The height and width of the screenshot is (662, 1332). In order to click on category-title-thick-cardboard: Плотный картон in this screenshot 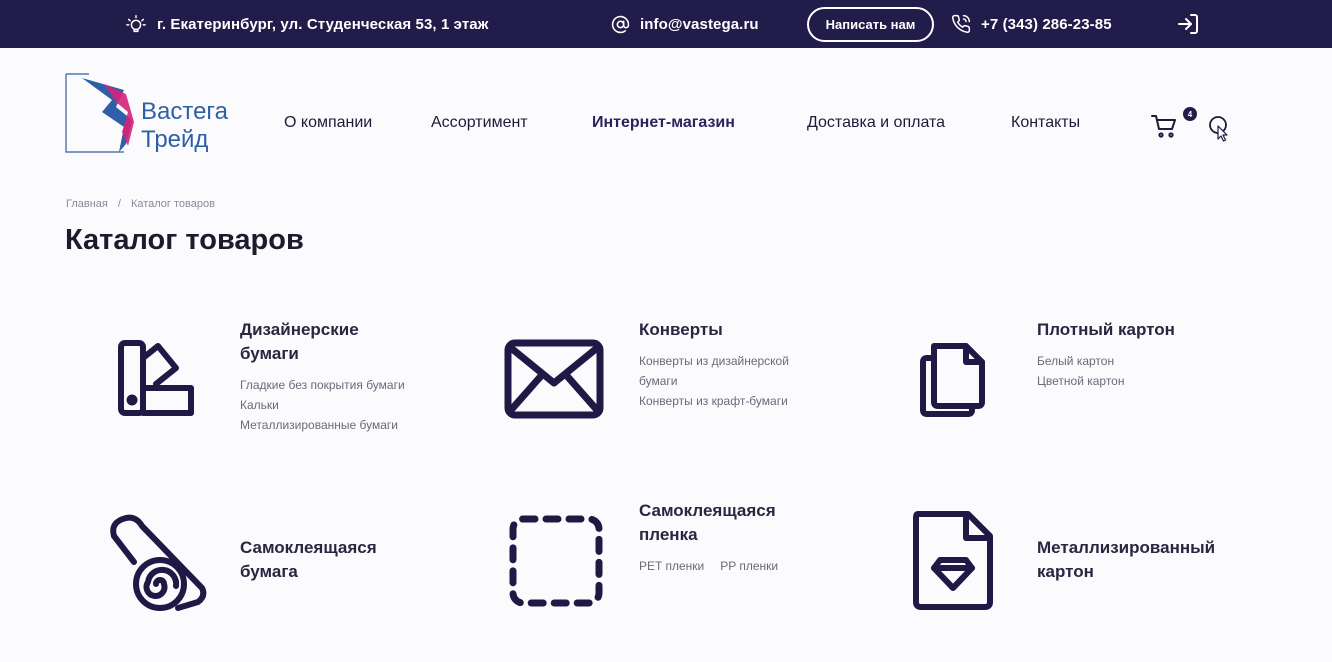, I will do `click(1137, 330)`.